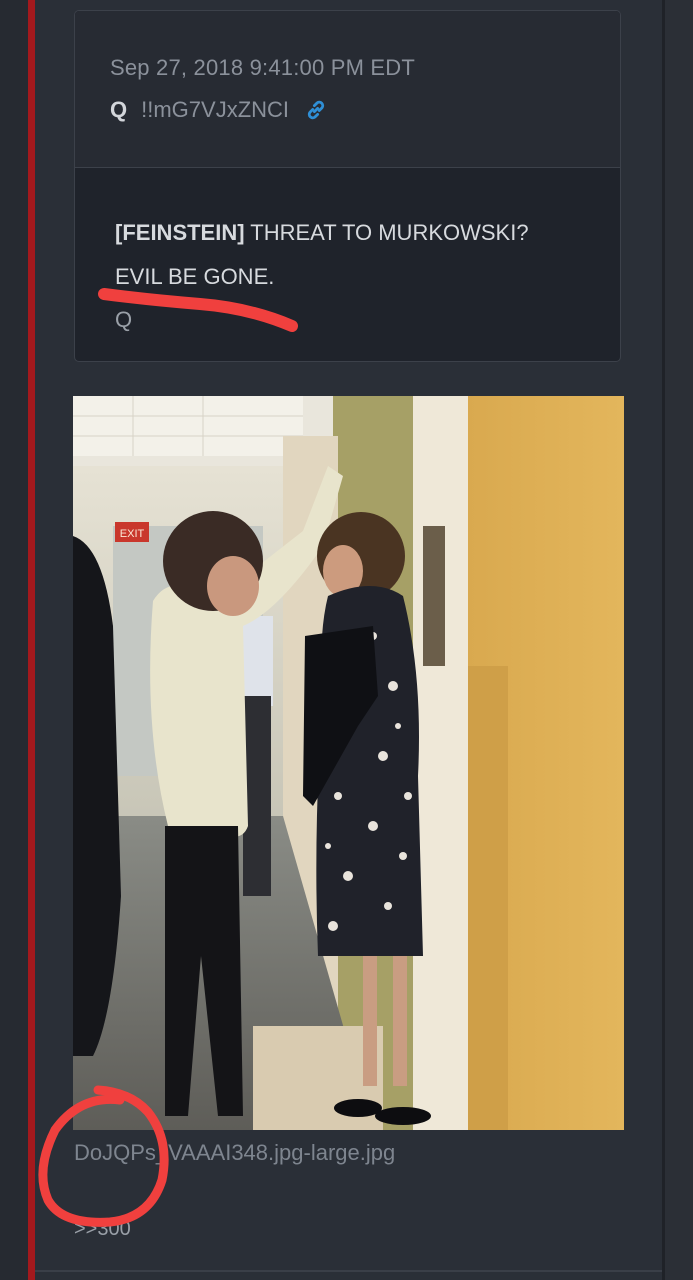  I want to click on thread-accent-bar, so click(31, 640).